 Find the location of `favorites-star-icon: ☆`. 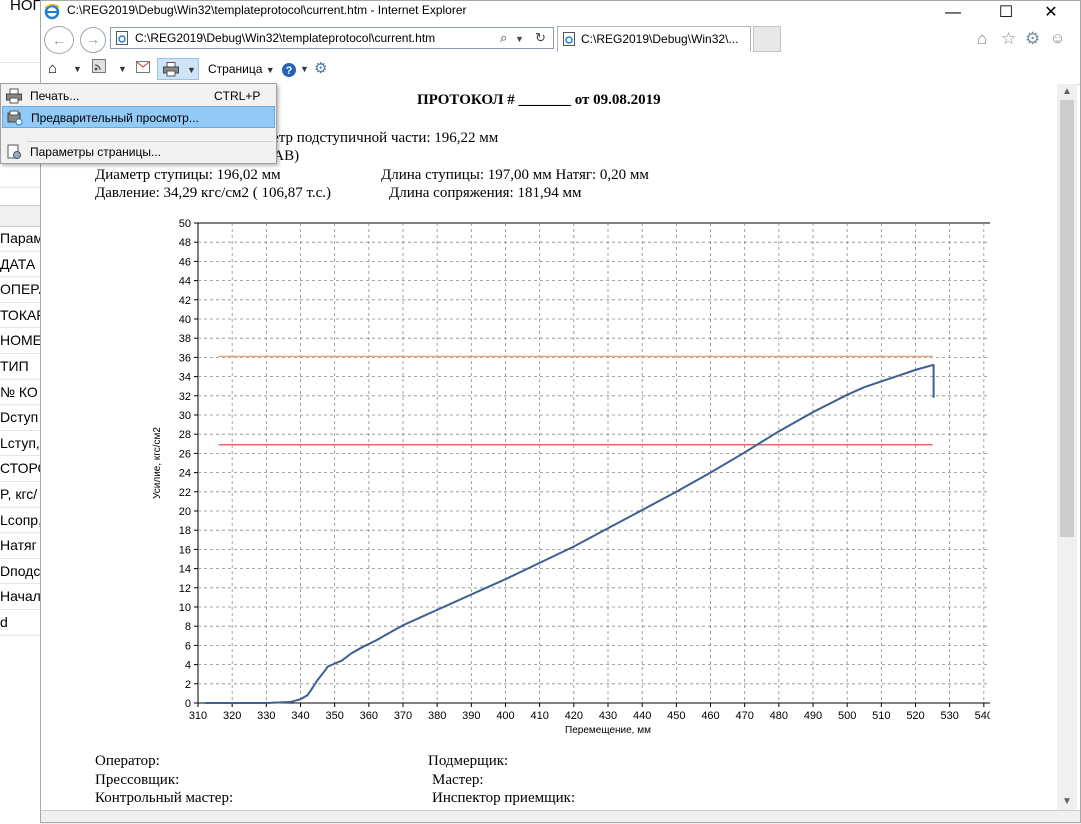

favorites-star-icon: ☆ is located at coordinates (1008, 39).